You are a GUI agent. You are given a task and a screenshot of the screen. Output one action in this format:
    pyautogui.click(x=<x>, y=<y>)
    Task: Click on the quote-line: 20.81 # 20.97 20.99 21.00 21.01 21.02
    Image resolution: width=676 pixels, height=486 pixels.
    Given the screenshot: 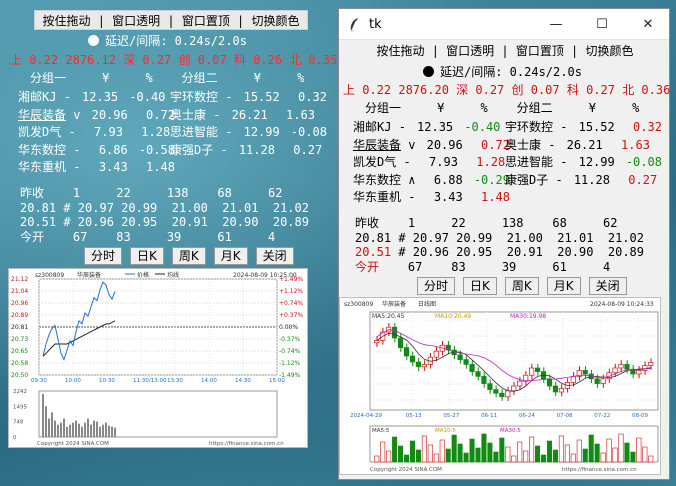 What is the action you would take?
    pyautogui.click(x=499, y=237)
    